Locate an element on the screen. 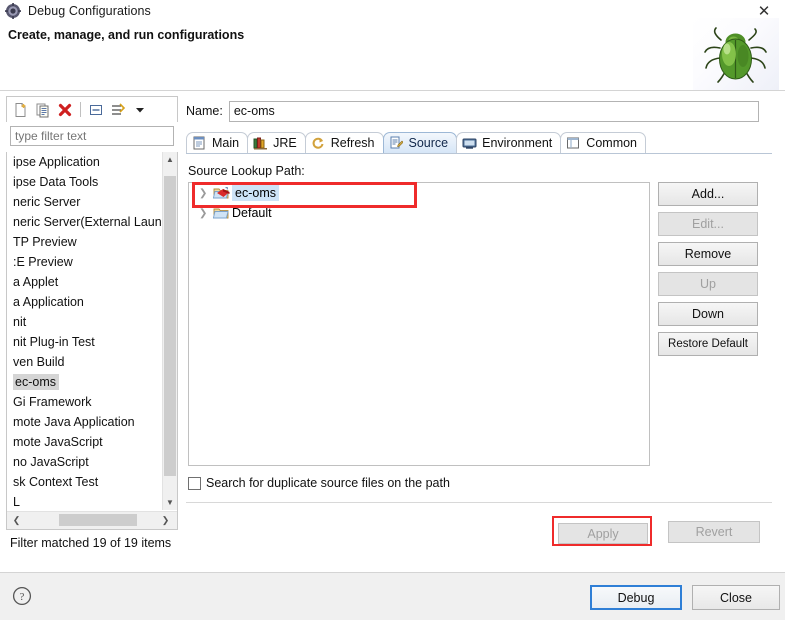 The image size is (785, 620). help-icon: ? is located at coordinates (22, 596).